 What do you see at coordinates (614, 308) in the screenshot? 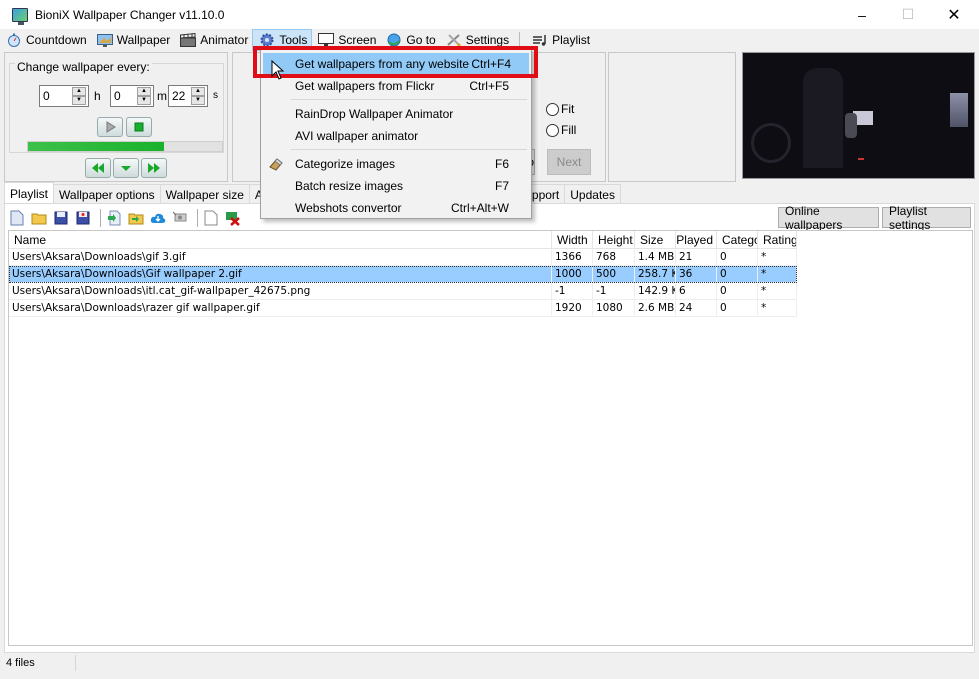
I see `cell-height: 1080` at bounding box center [614, 308].